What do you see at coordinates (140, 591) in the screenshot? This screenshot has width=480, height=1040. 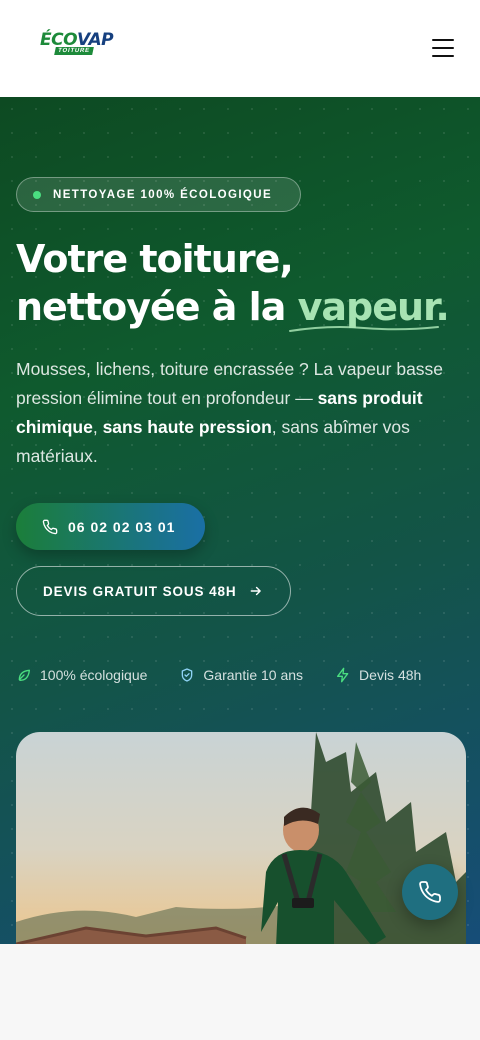 I see `quote-button-label: DEVIS GRATUIT SOUS 48H` at bounding box center [140, 591].